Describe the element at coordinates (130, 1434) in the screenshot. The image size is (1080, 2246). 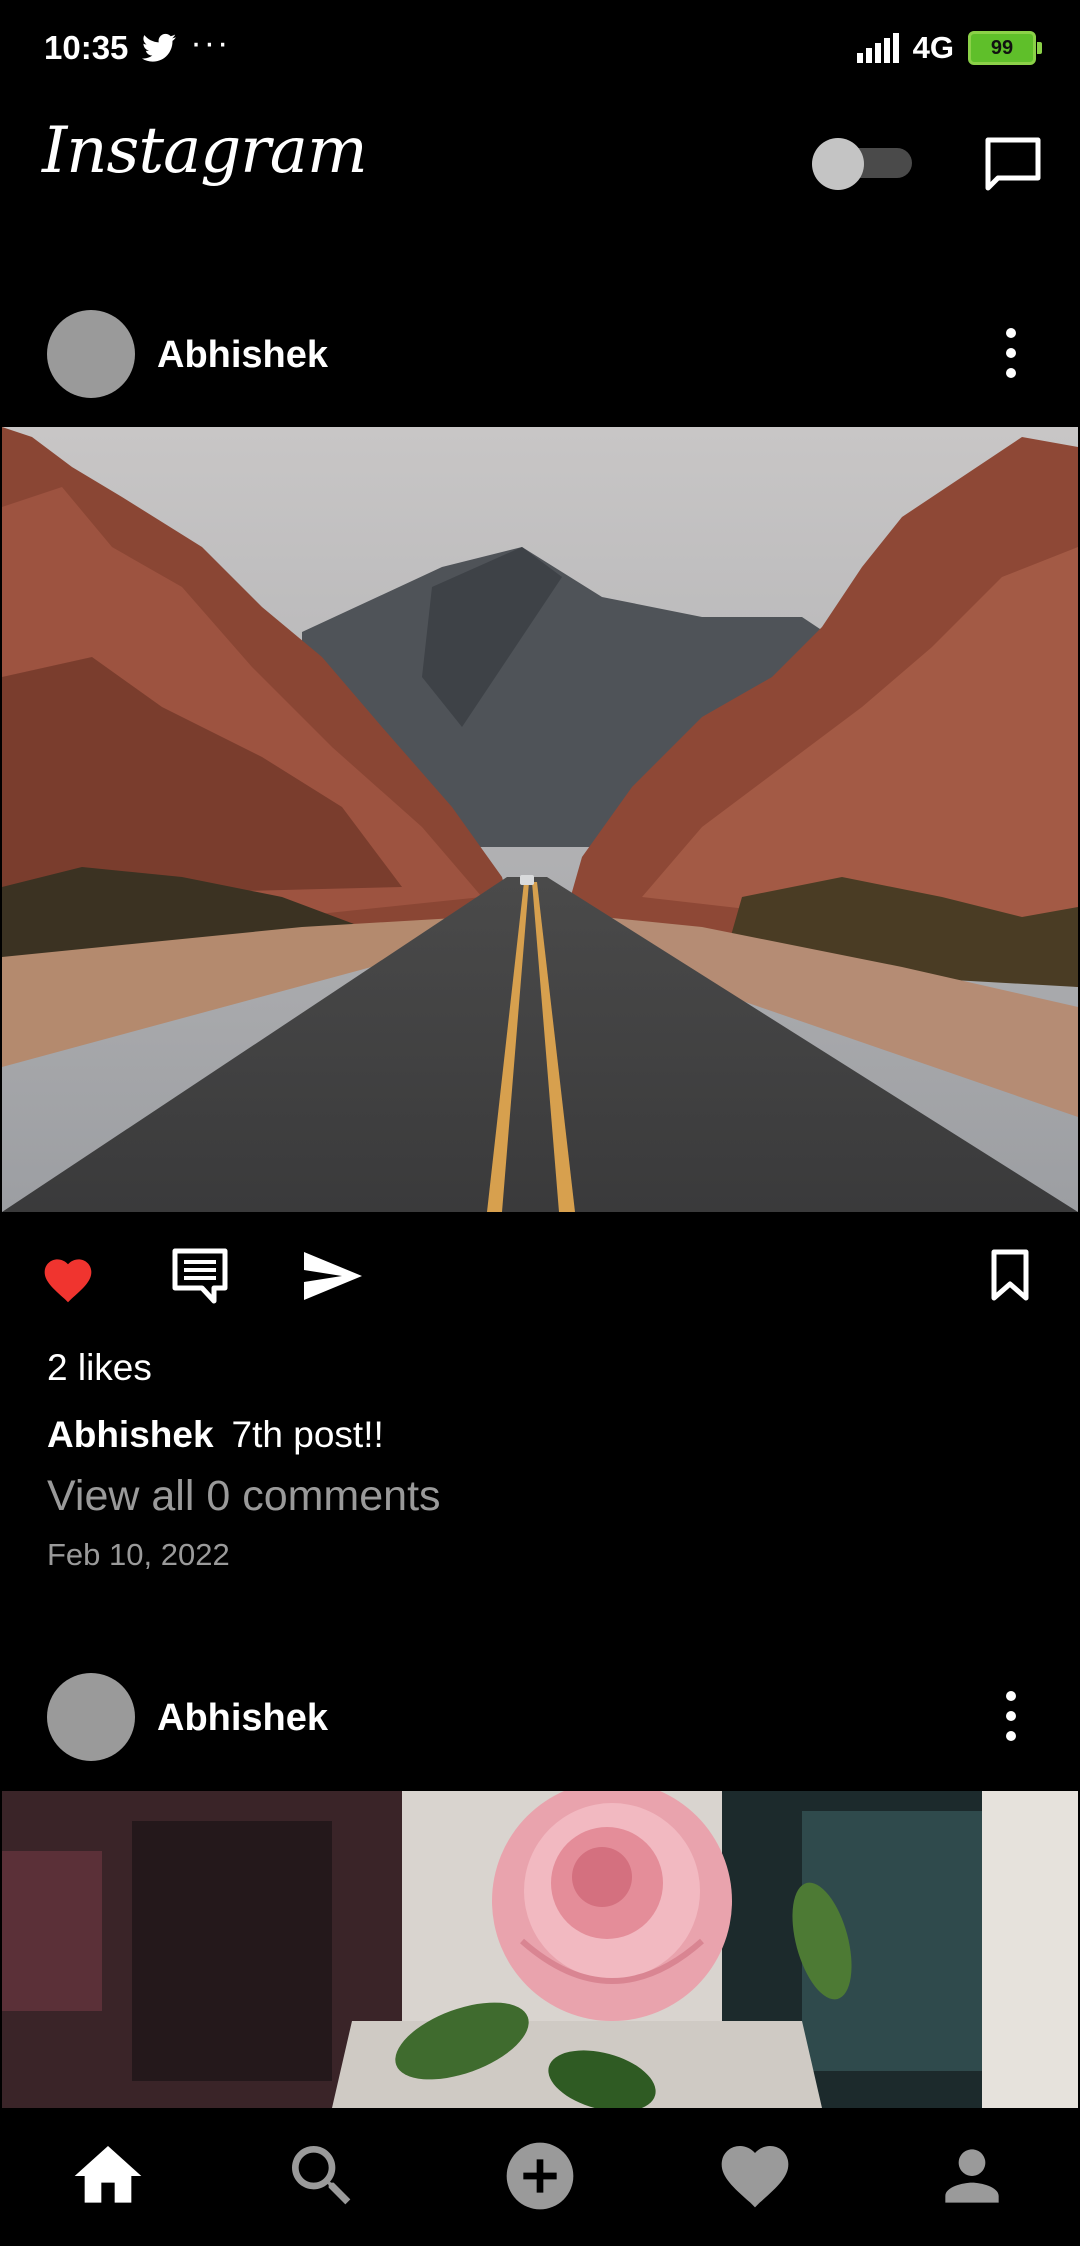
I see `caption-username: Abhishek` at that location.